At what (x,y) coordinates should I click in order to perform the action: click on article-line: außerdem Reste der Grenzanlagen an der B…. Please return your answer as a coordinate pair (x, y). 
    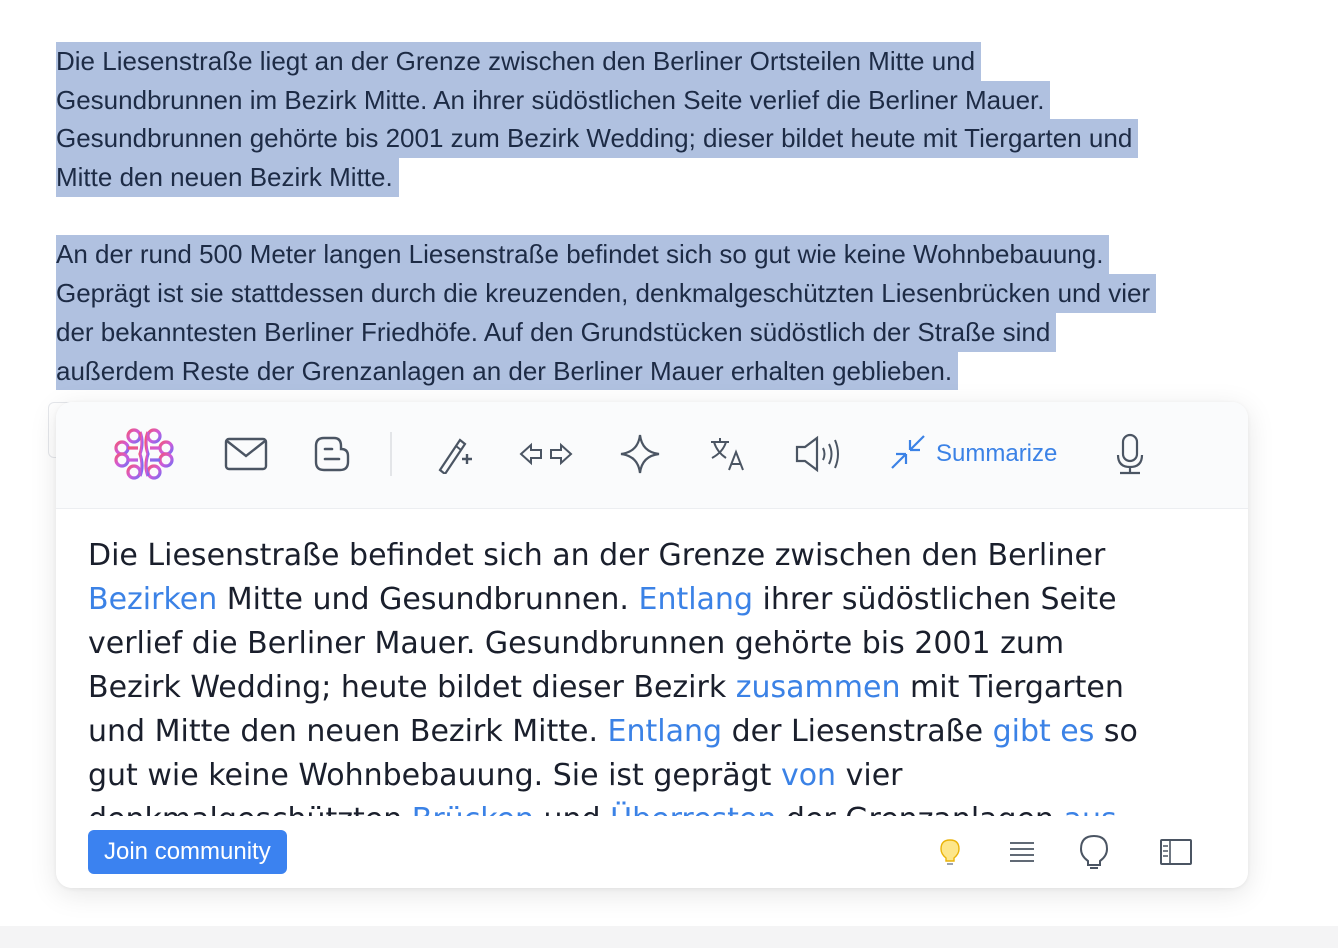
    Looking at the image, I should click on (686, 371).